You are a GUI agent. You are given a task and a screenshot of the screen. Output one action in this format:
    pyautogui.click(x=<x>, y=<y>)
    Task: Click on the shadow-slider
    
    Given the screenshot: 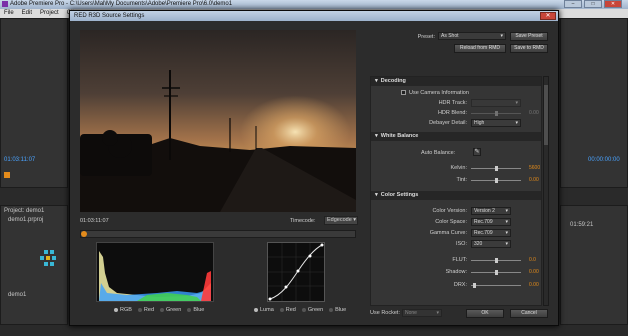 What is the action you would take?
    pyautogui.click(x=496, y=272)
    